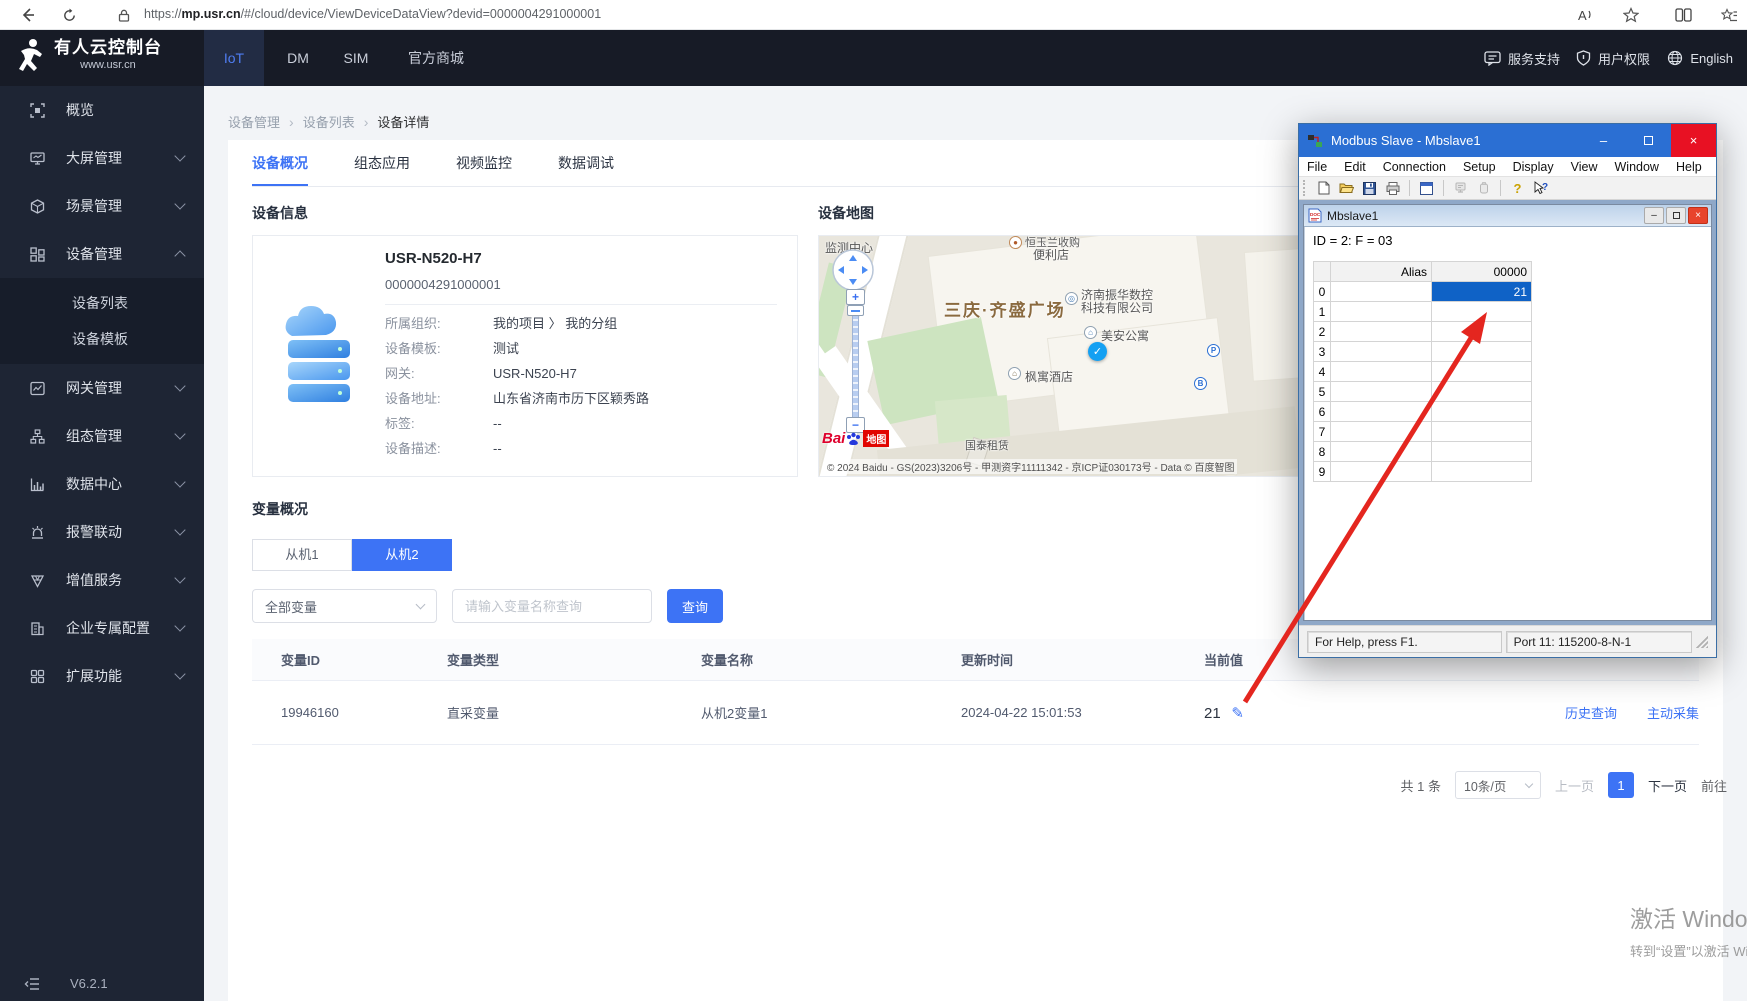  I want to click on sidebar-item-overview: 概览, so click(102, 110).